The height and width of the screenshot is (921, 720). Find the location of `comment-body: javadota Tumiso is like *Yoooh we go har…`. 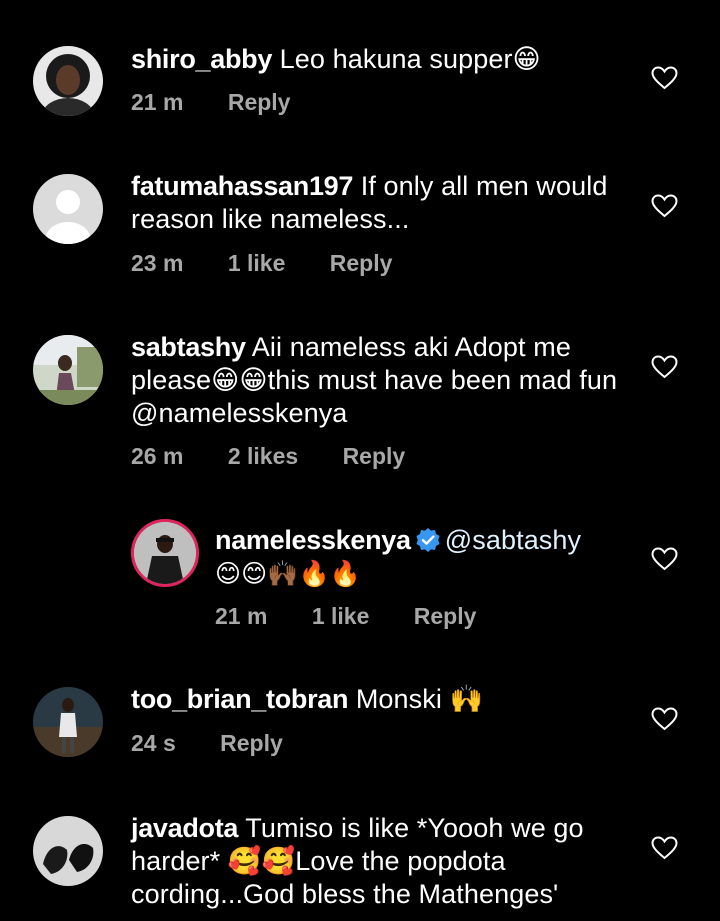

comment-body: javadota Tumiso is like *Yoooh we go har… is located at coordinates (381, 861).